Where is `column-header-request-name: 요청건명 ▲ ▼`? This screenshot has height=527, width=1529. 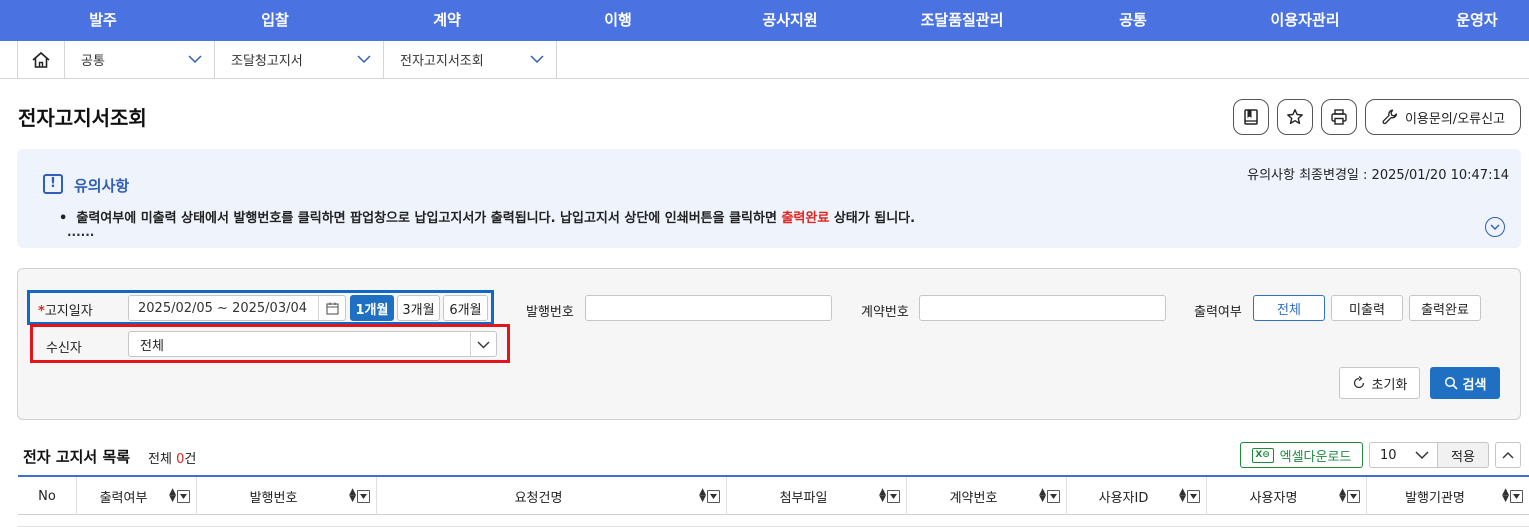 column-header-request-name: 요청건명 ▲ ▼ is located at coordinates (552, 496).